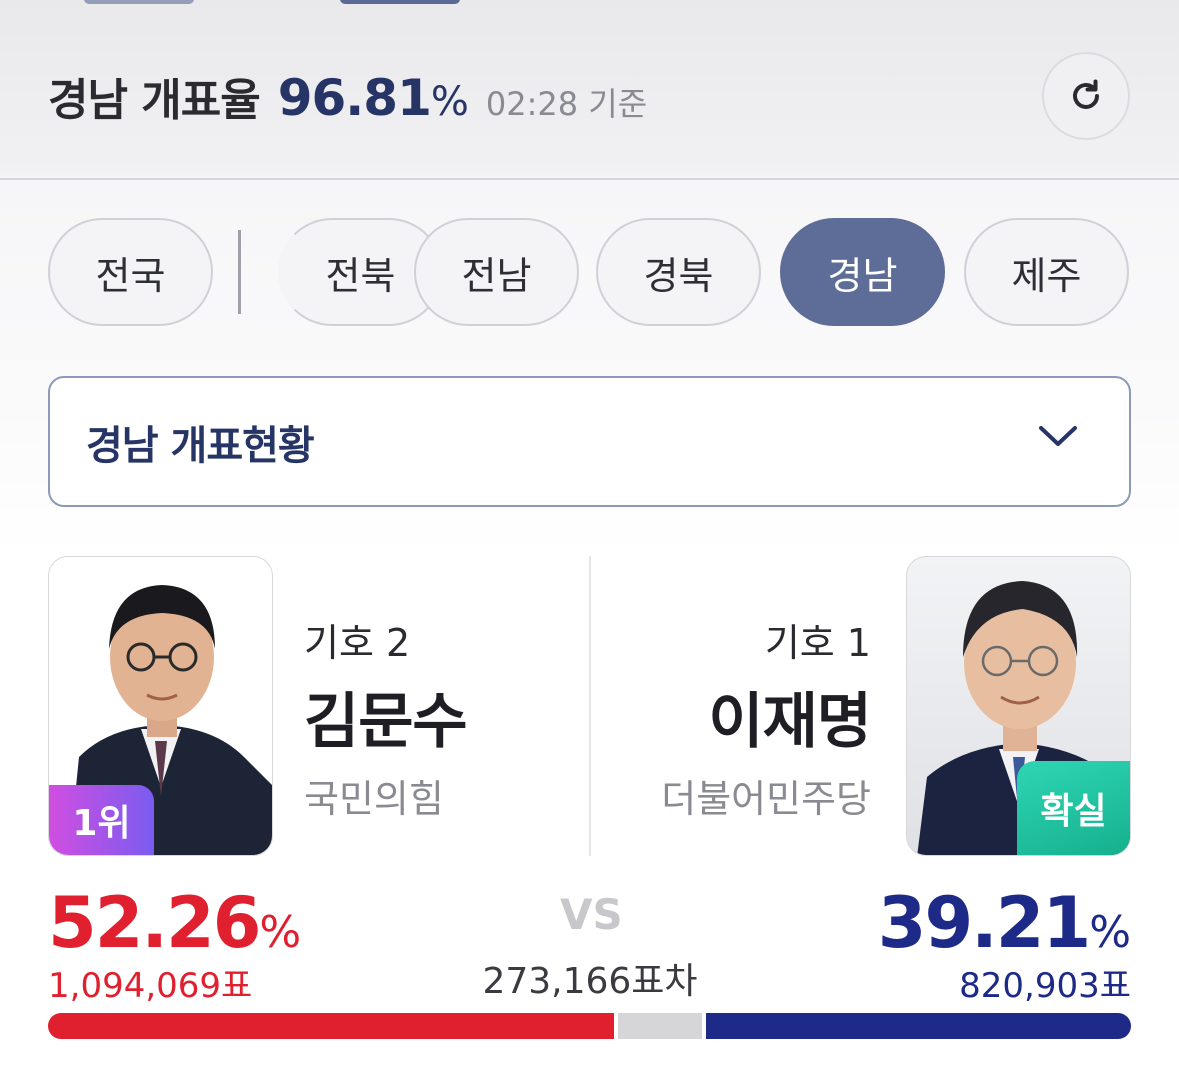 The width and height of the screenshot is (1179, 1069). I want to click on candidate-info-left: 기호 2 김문수 국민의힘, so click(386, 717).